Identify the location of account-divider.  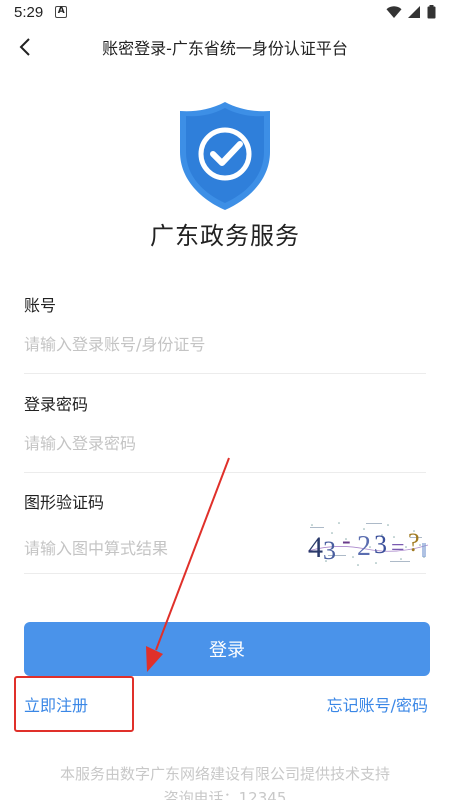
(225, 373).